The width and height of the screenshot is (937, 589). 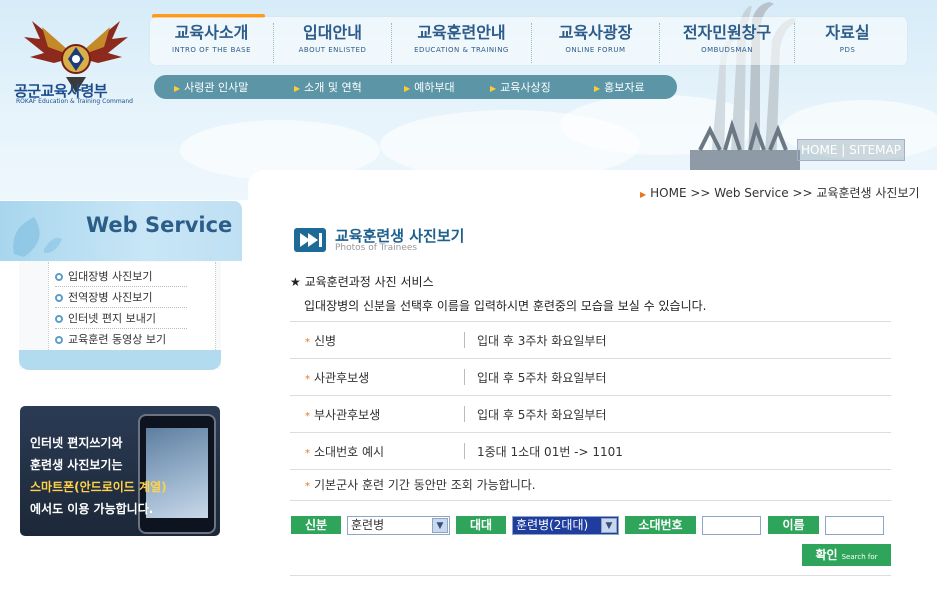 What do you see at coordinates (461, 32) in the screenshot?
I see `nav-label: 교육훈련안내` at bounding box center [461, 32].